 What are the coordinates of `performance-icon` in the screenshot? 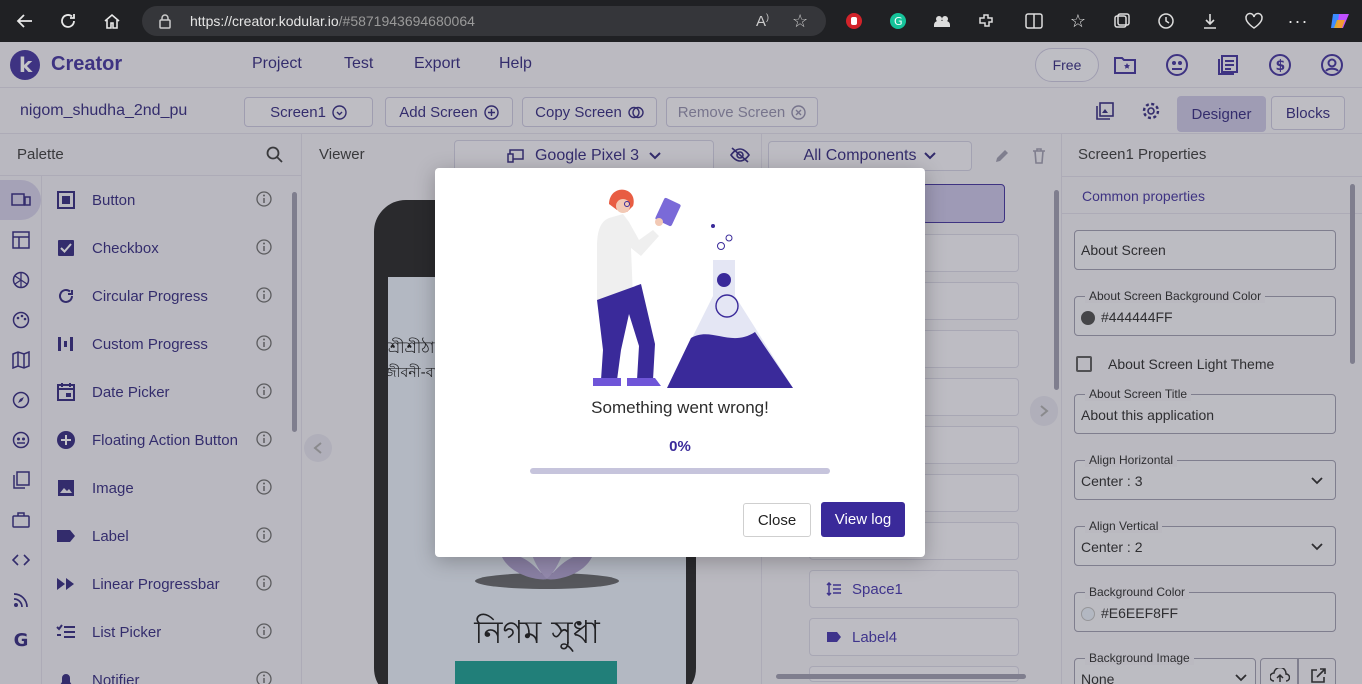 It's located at (1254, 21).